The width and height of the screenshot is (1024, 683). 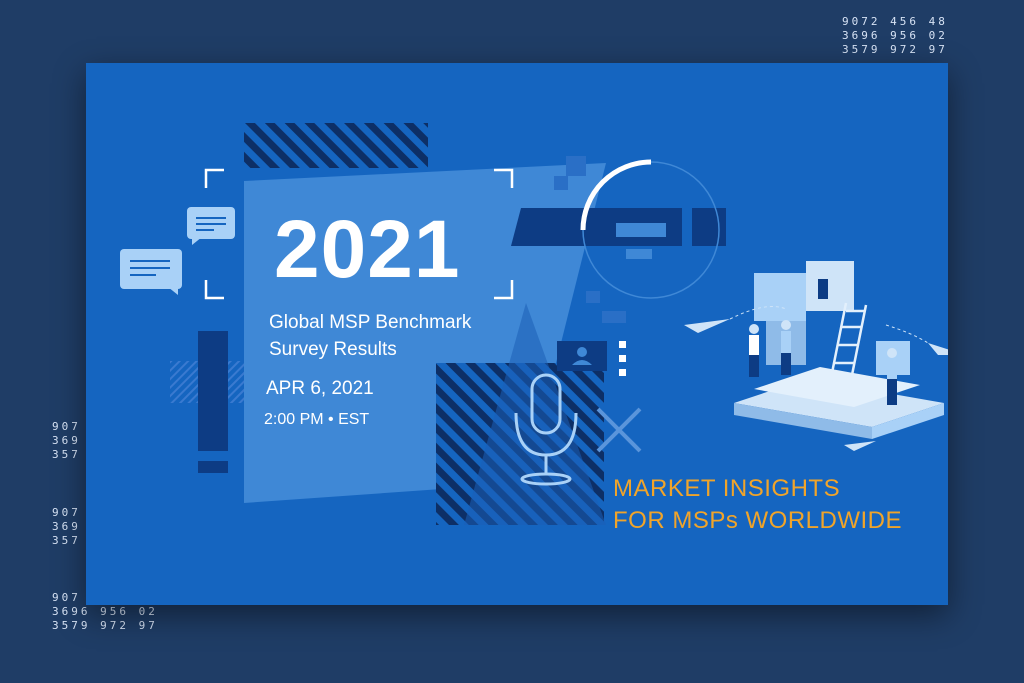 What do you see at coordinates (320, 388) in the screenshot?
I see `event-date: APR 6, 2021` at bounding box center [320, 388].